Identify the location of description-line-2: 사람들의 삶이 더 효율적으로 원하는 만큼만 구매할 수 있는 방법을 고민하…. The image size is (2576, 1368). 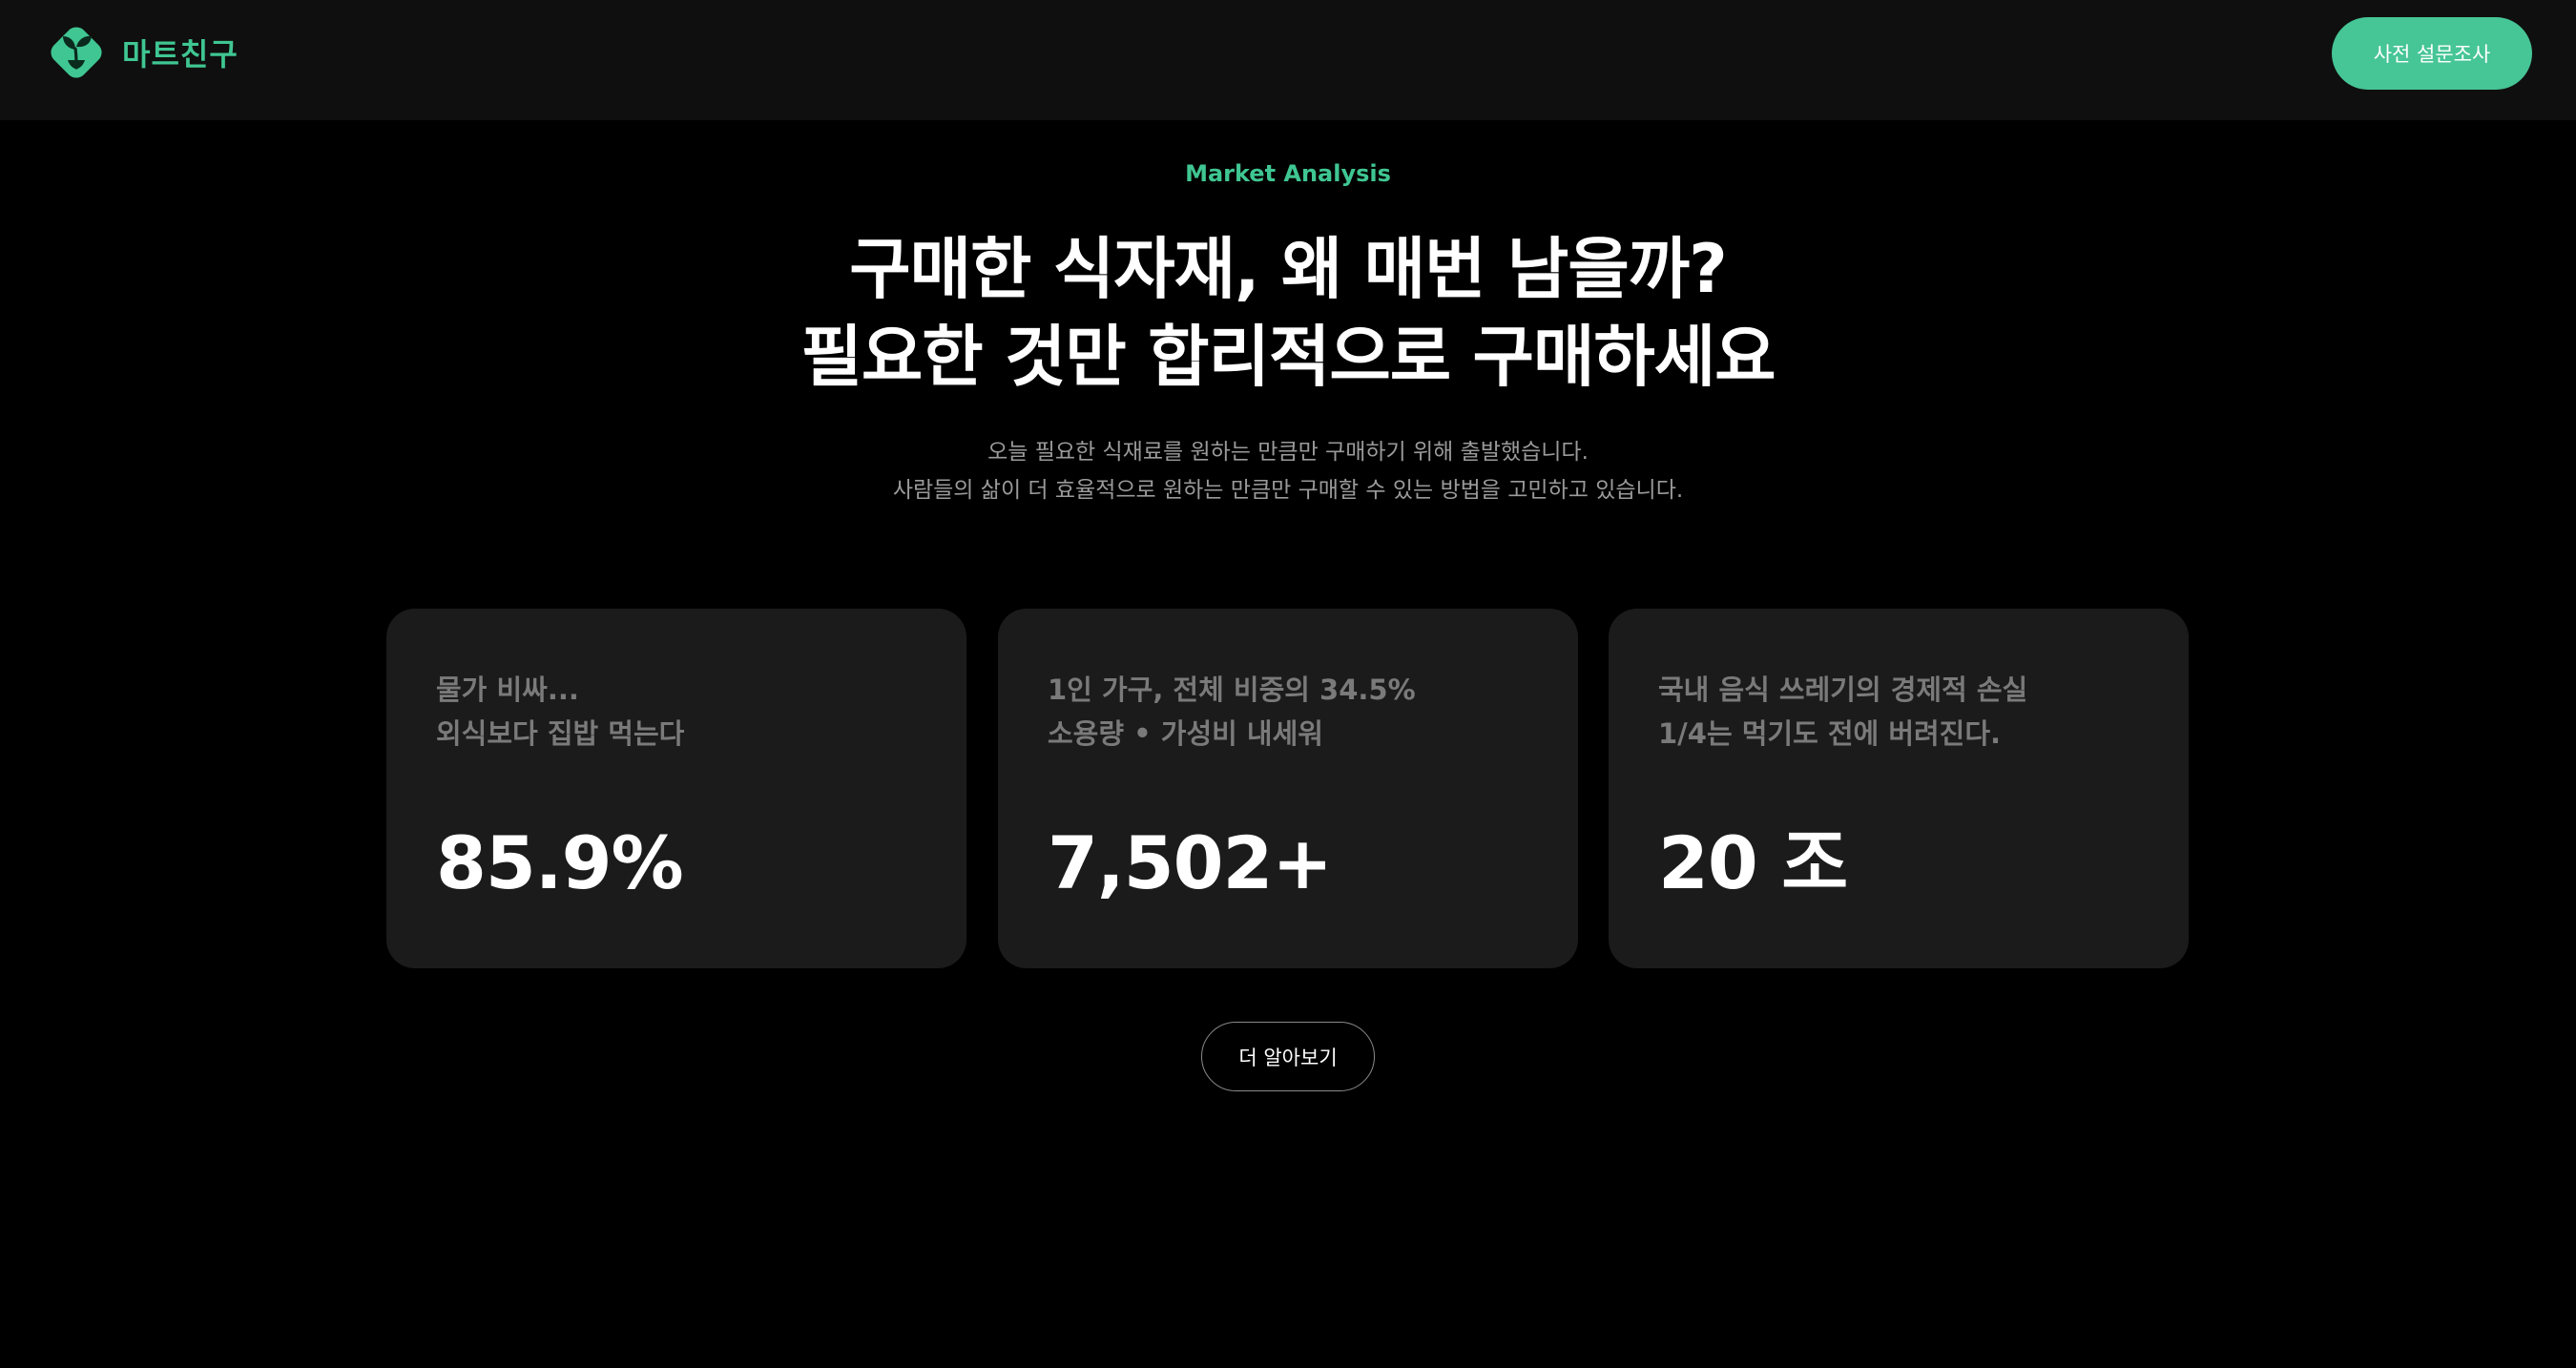
(1288, 490).